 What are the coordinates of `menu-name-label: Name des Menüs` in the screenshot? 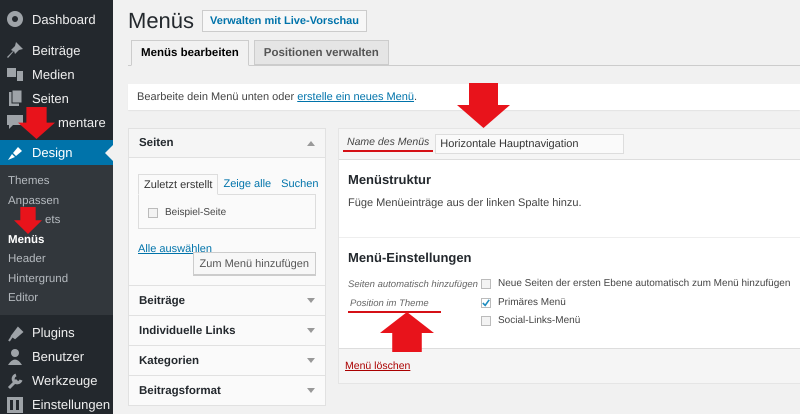 It's located at (388, 144).